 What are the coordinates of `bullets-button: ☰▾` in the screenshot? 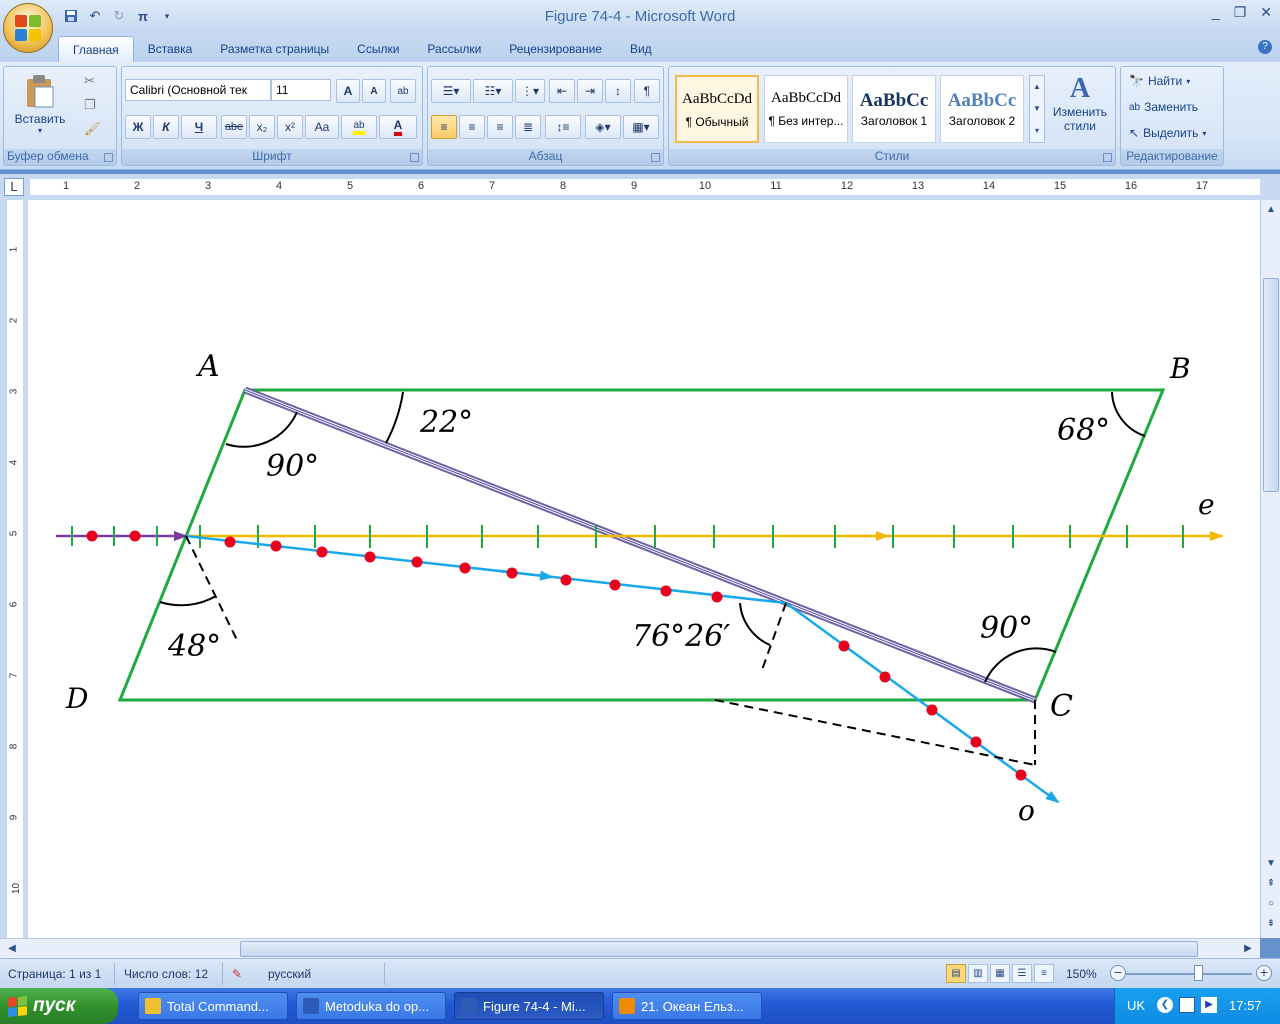 It's located at (451, 91).